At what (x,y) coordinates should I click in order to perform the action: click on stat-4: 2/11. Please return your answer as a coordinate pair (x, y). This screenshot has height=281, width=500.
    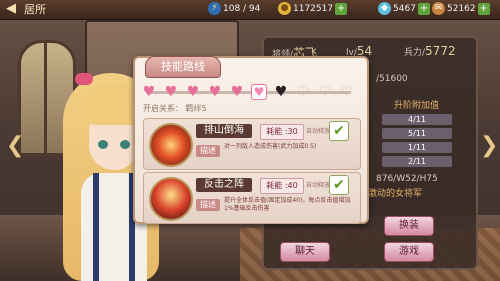
    Looking at the image, I should click on (417, 161).